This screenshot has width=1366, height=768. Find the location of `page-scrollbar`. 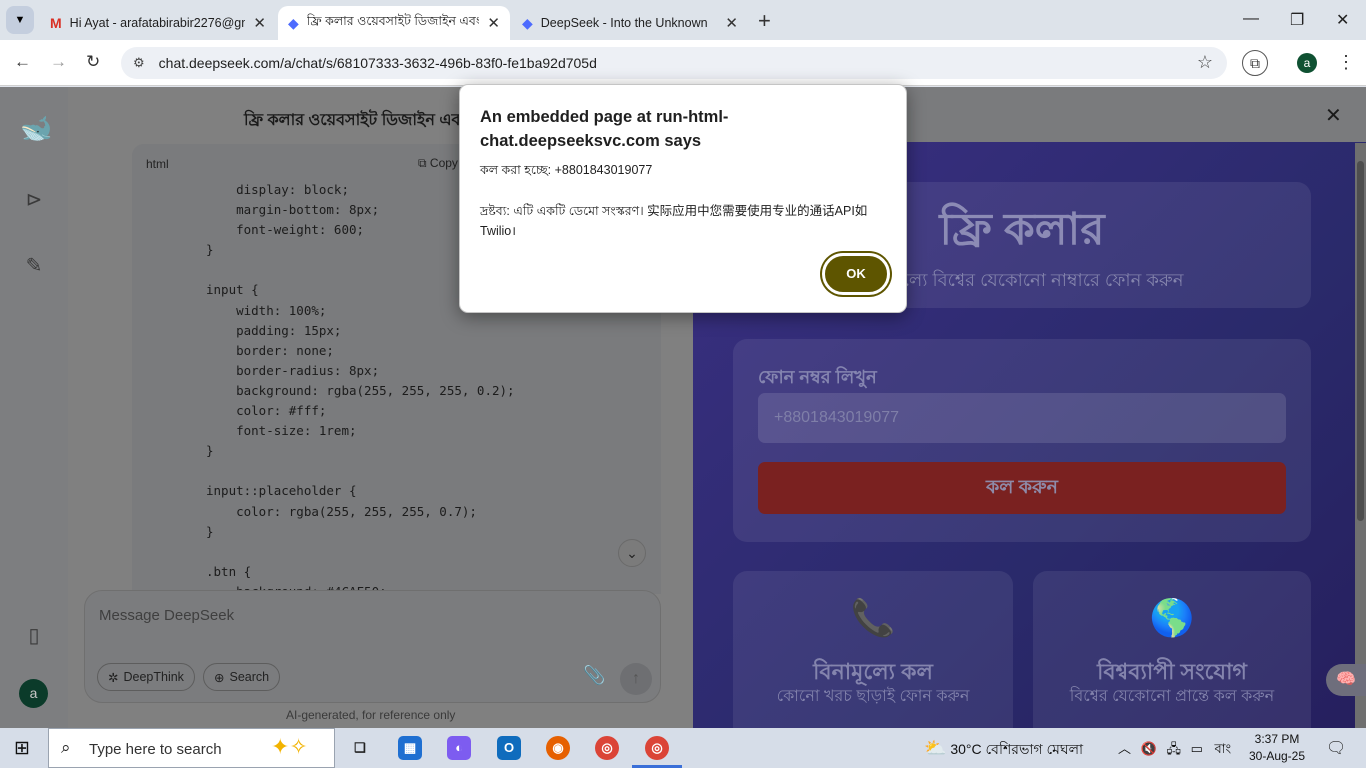

page-scrollbar is located at coordinates (1360, 435).